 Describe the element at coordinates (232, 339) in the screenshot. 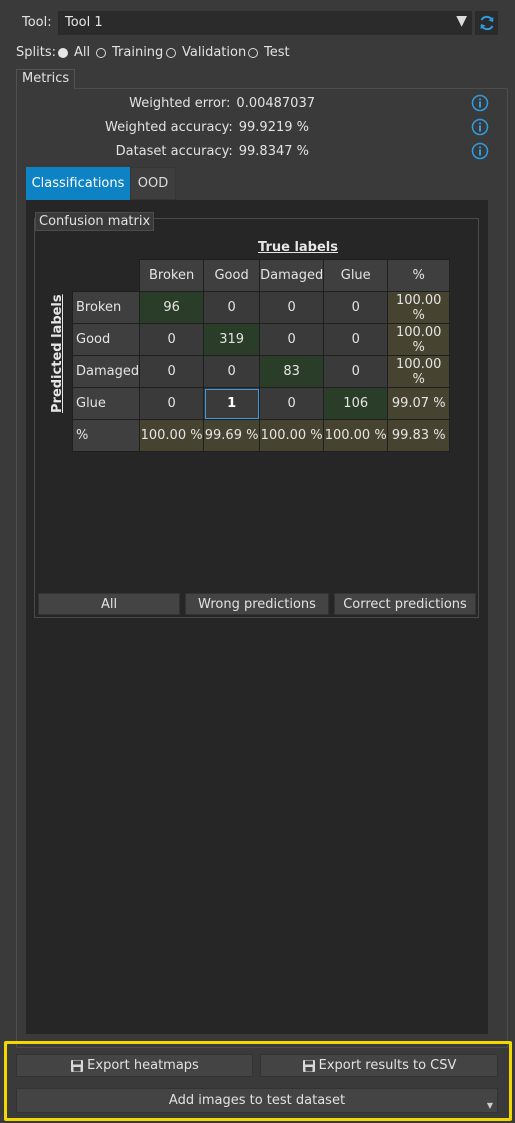

I see `matrix-cell: 319` at that location.